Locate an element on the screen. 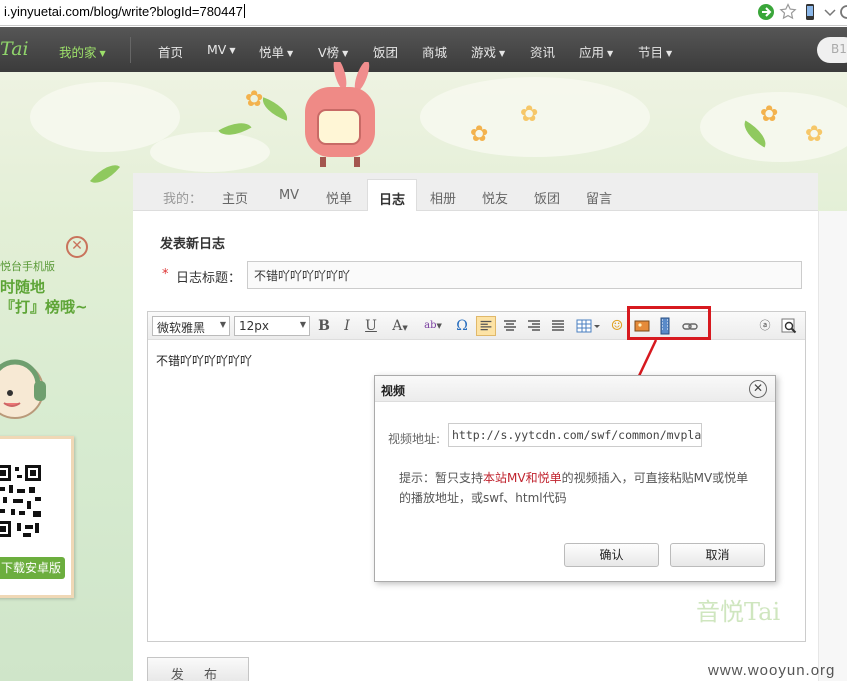 The width and height of the screenshot is (847, 681). align-center-icon is located at coordinates (510, 326).